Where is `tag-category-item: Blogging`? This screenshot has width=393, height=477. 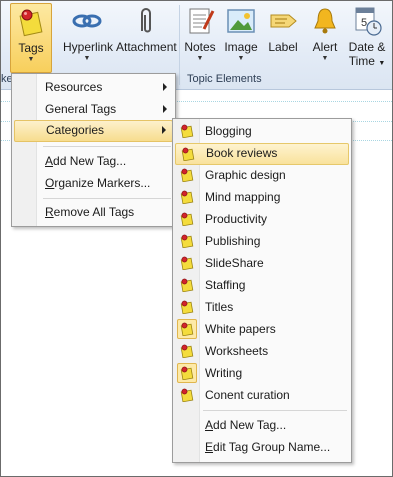
tag-category-item: Blogging is located at coordinates (262, 131).